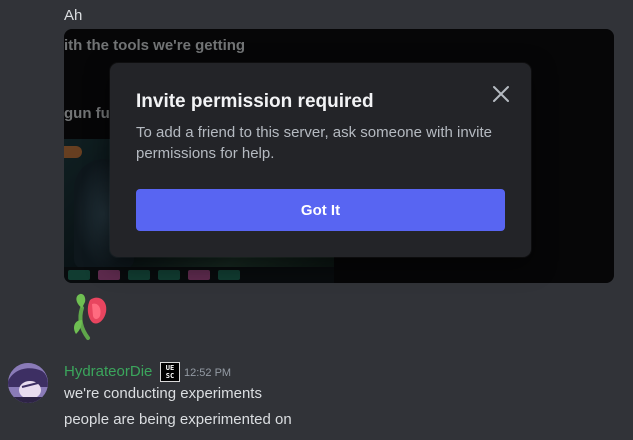 The width and height of the screenshot is (633, 440). Describe the element at coordinates (320, 210) in the screenshot. I see `got-it-button: Got It` at that location.